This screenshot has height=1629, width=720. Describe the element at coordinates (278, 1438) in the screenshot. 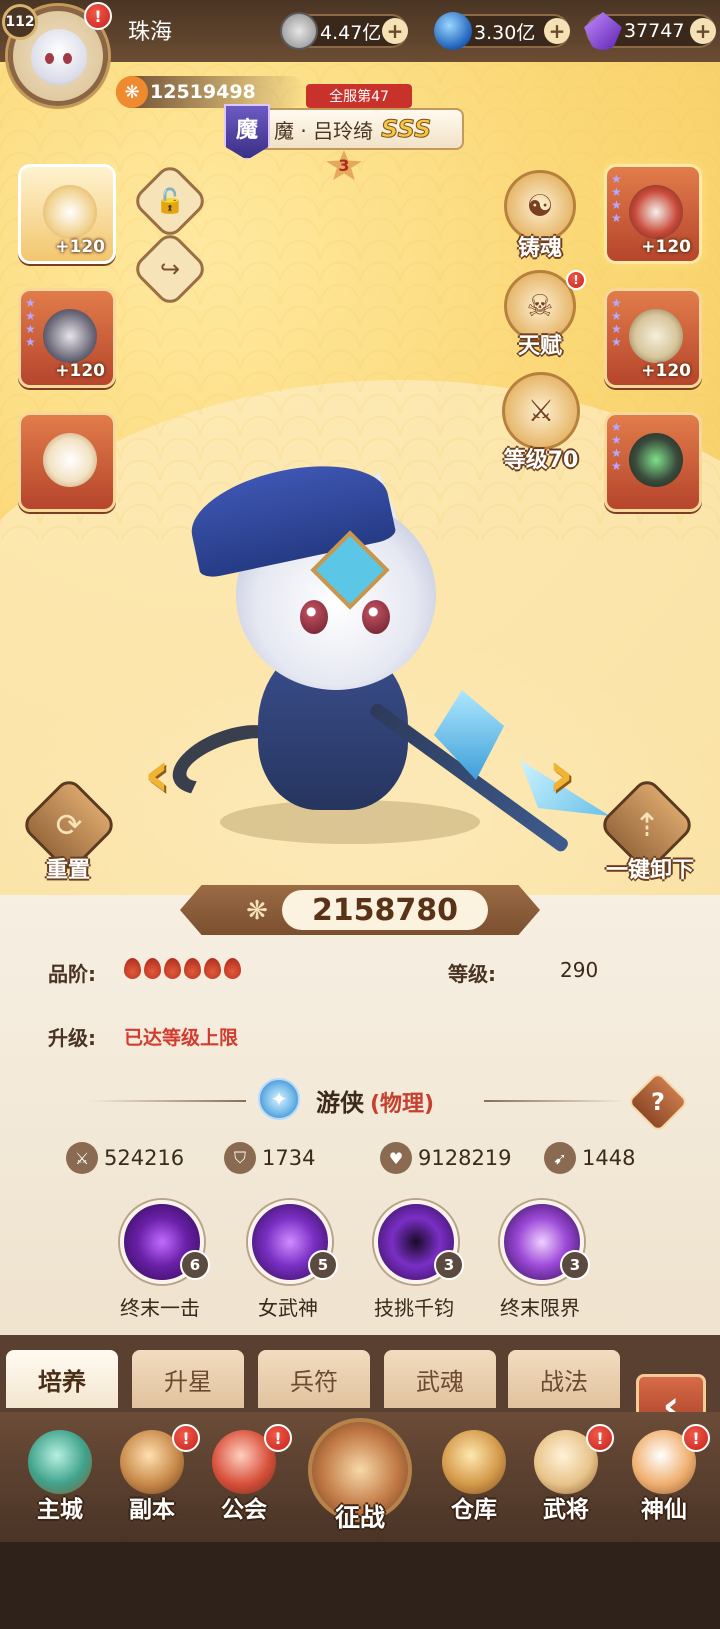

I see `guild-alert-icon: !` at that location.